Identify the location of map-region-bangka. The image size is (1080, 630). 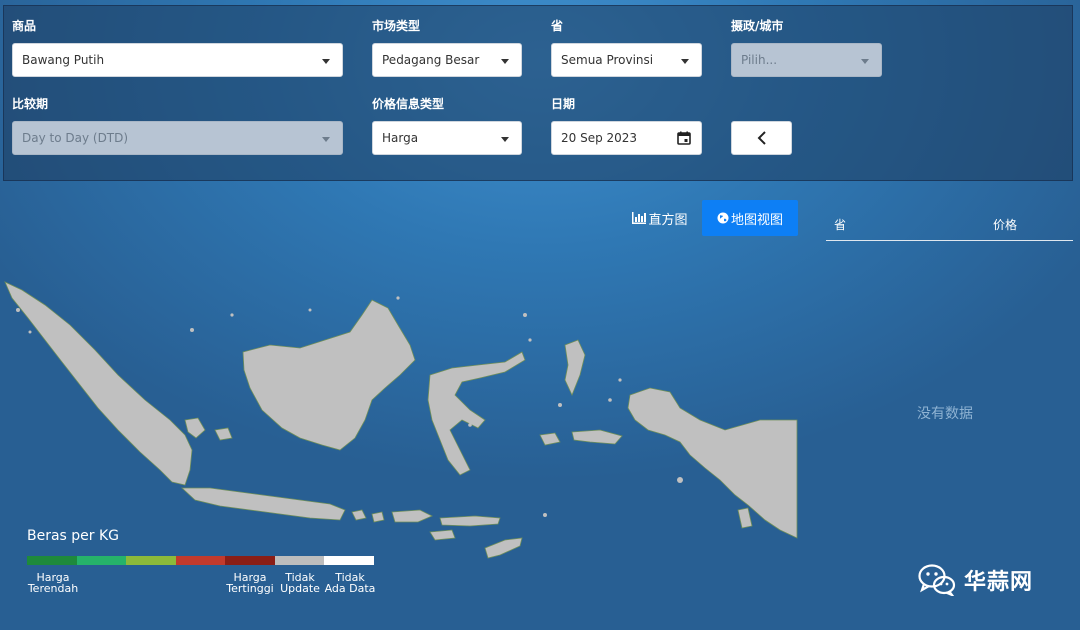
(195, 428).